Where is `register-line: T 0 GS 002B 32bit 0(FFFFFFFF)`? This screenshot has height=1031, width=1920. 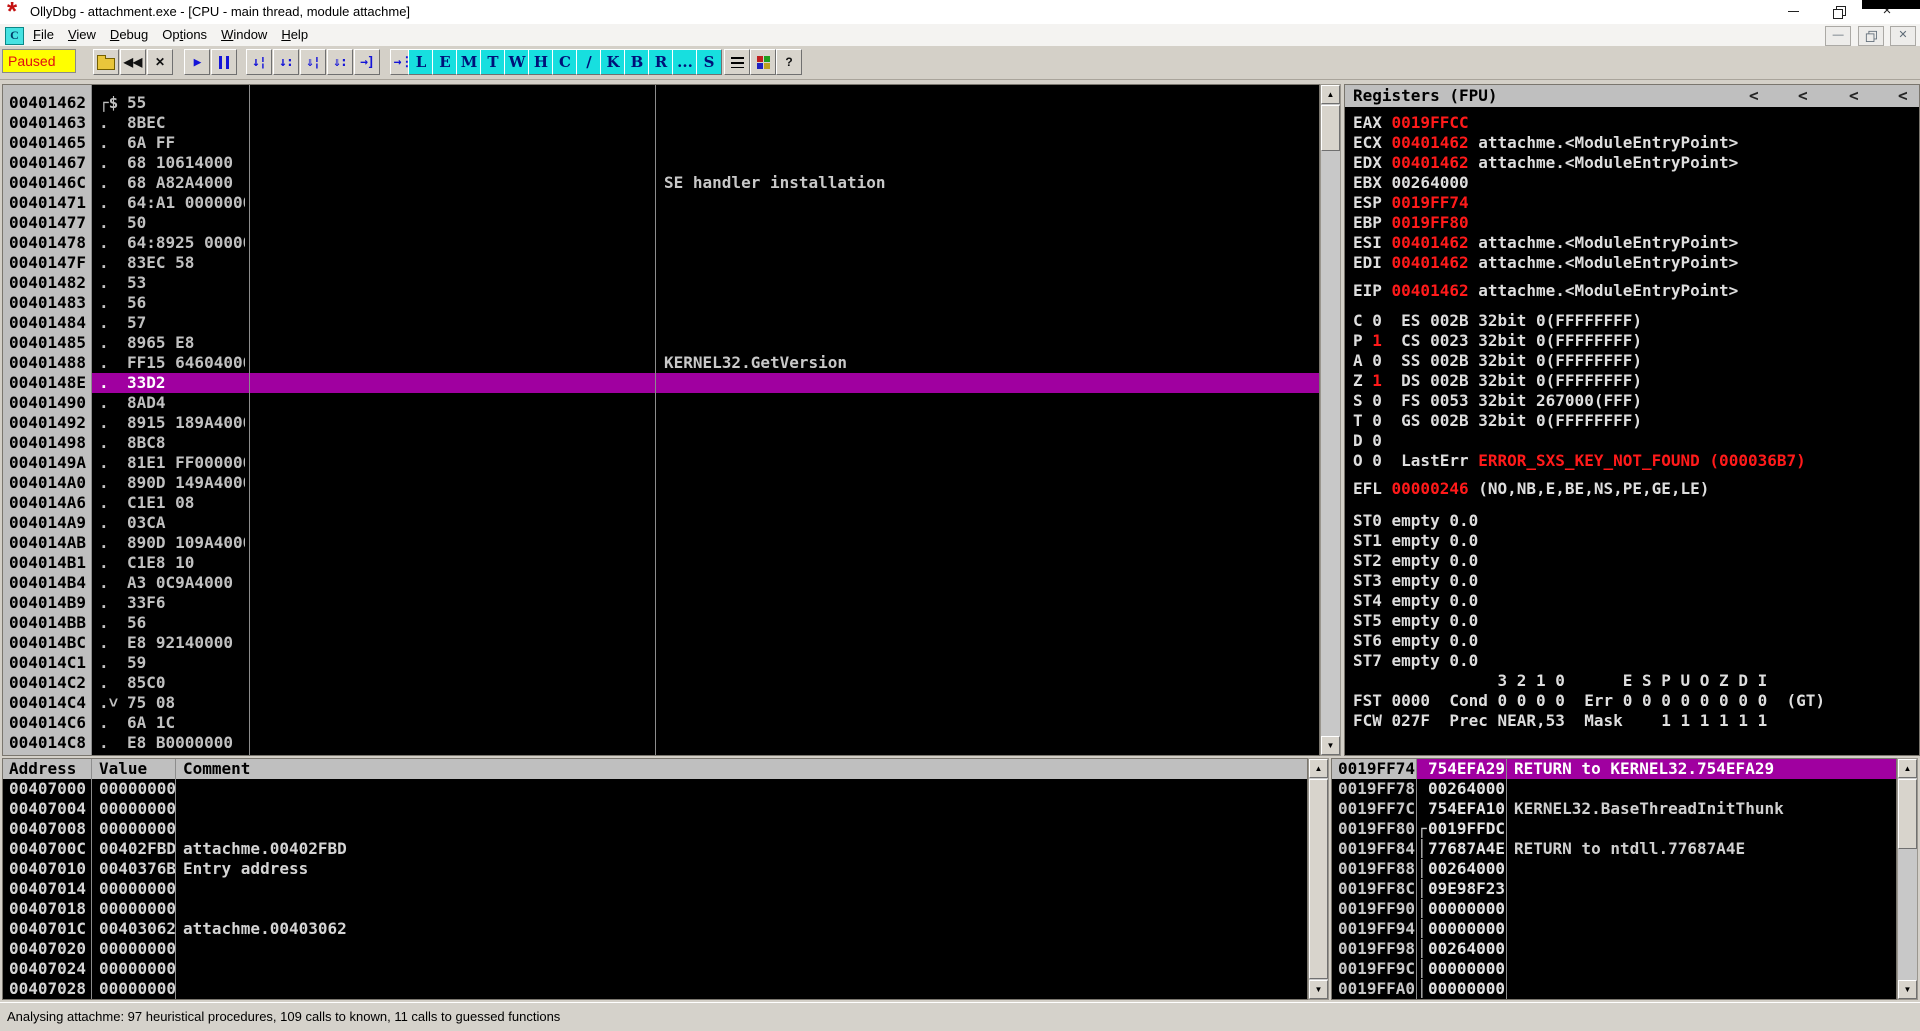 register-line: T 0 GS 002B 32bit 0(FFFFFFFF) is located at coordinates (1589, 421).